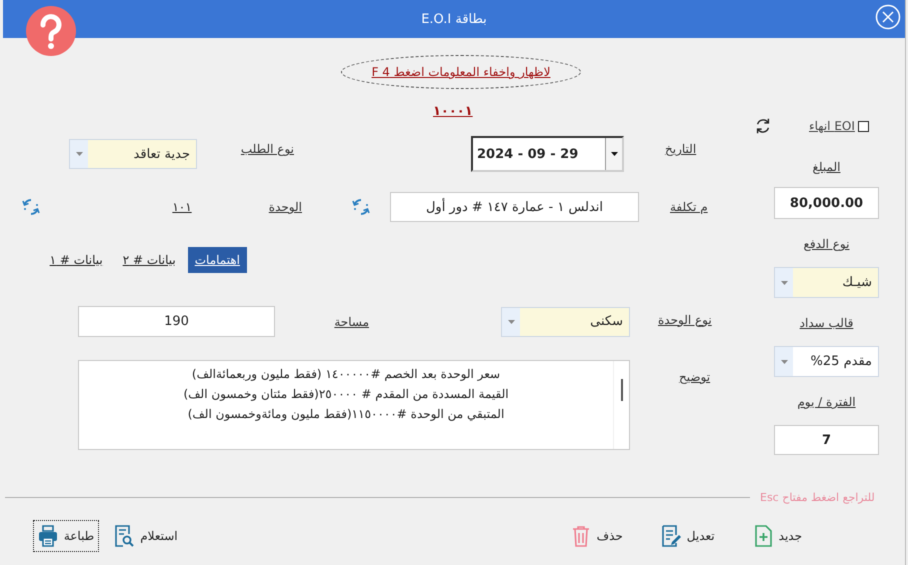  What do you see at coordinates (547, 154) in the screenshot?
I see `date-picker: 2024 - 09 - 29` at bounding box center [547, 154].